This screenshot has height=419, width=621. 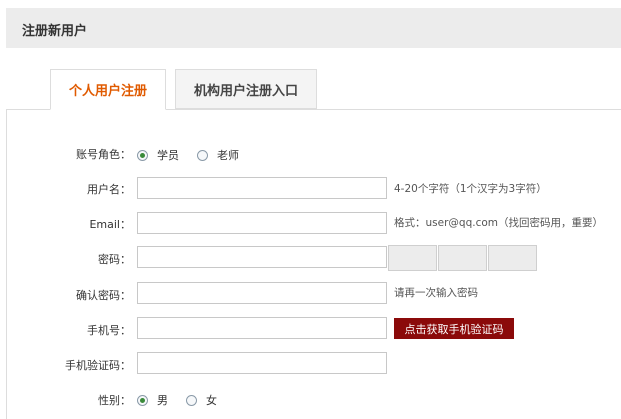 I want to click on strength-medium-segment, so click(x=462, y=258).